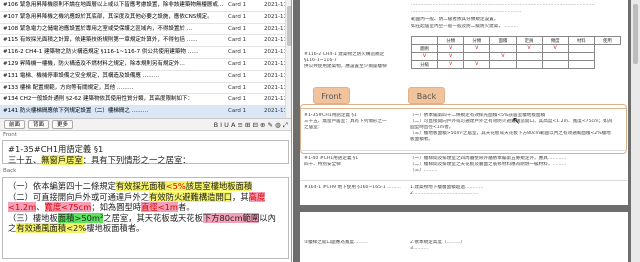 Image resolution: width=640 pixels, height=262 pixels. I want to click on cards-button: 背面, so click(39, 124).